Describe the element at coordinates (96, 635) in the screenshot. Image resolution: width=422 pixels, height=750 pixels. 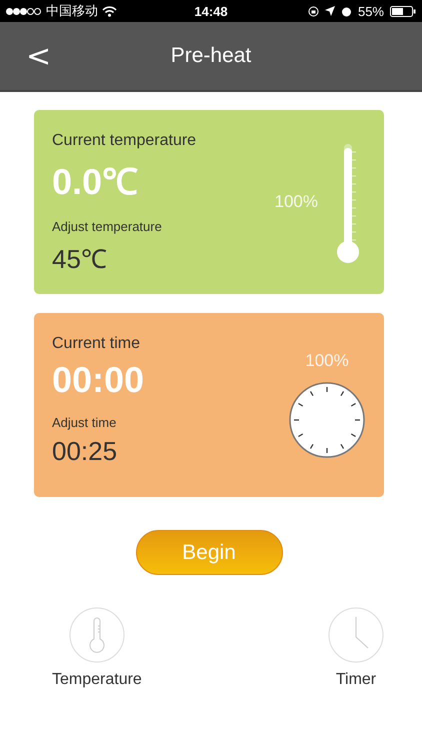
I see `thermometer-icon` at that location.